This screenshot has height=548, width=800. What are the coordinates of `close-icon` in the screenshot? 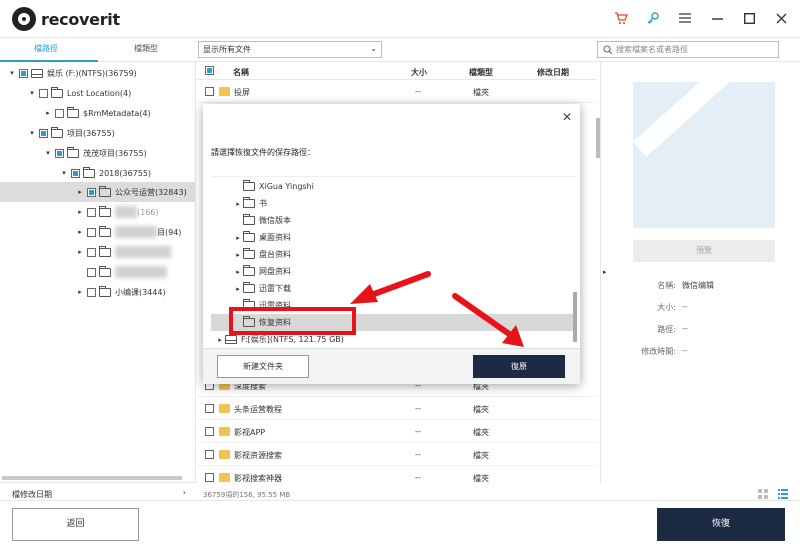 It's located at (781, 18).